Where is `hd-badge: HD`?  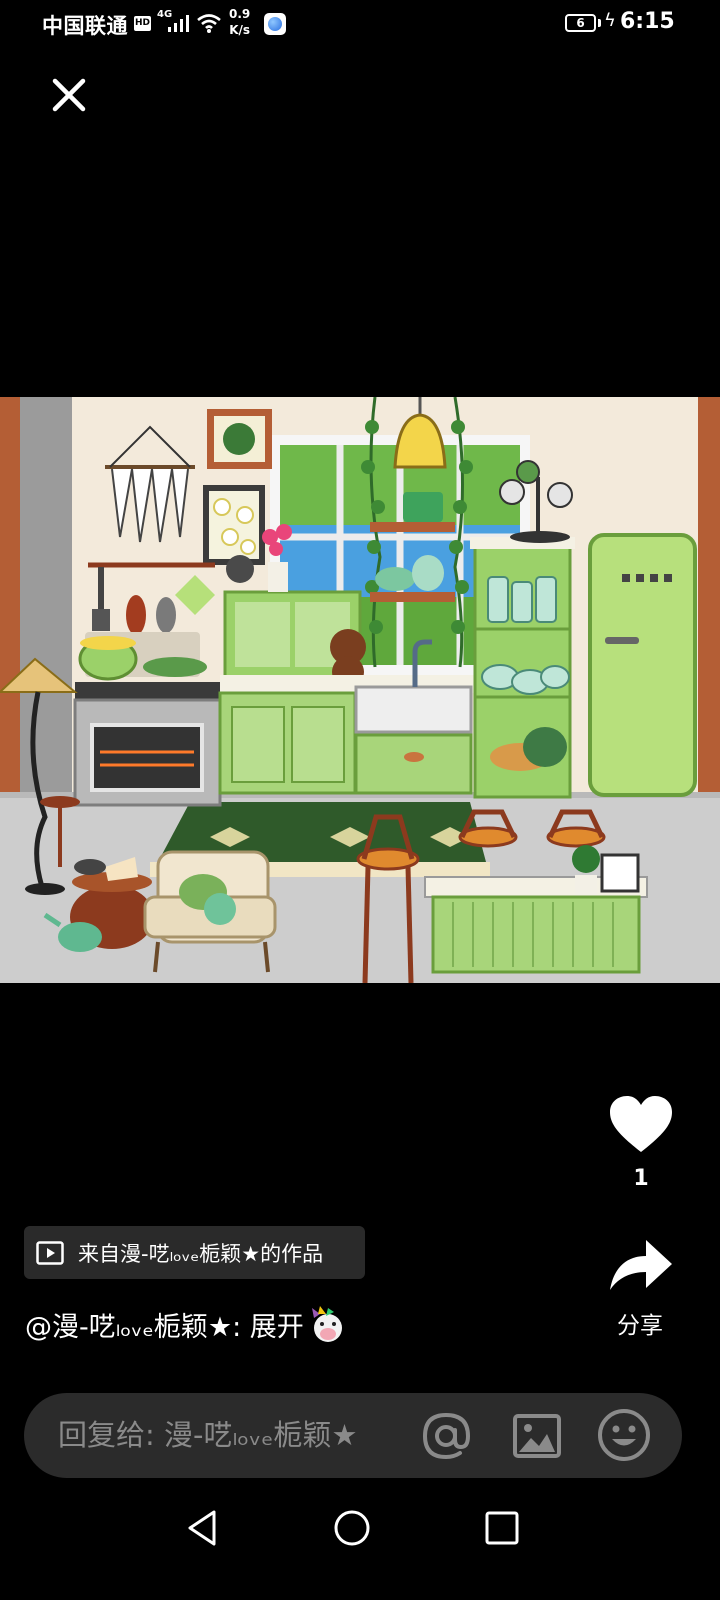
hd-badge: HD is located at coordinates (142, 23).